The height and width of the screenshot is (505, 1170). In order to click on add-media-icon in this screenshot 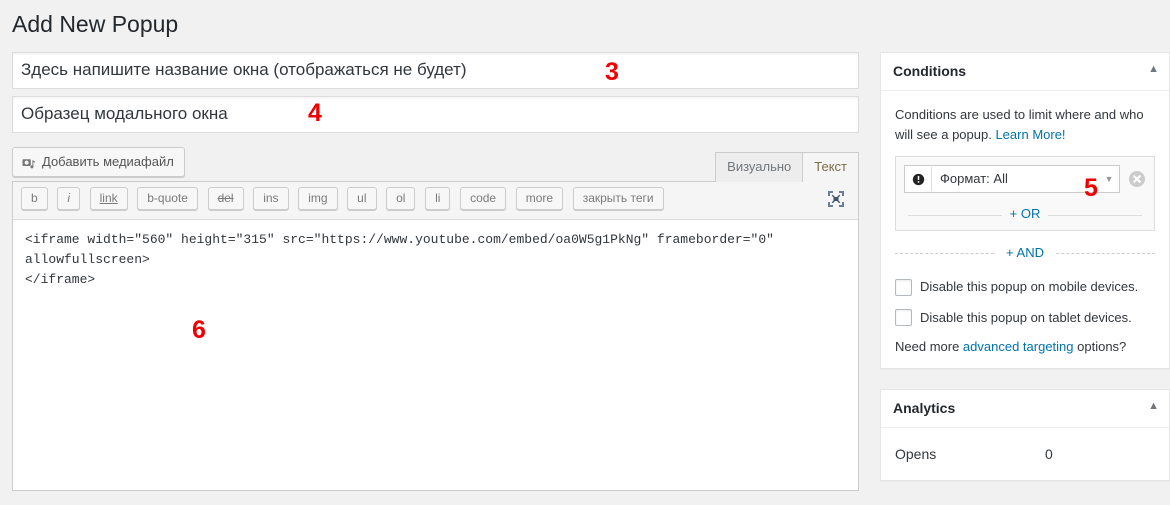, I will do `click(28, 162)`.